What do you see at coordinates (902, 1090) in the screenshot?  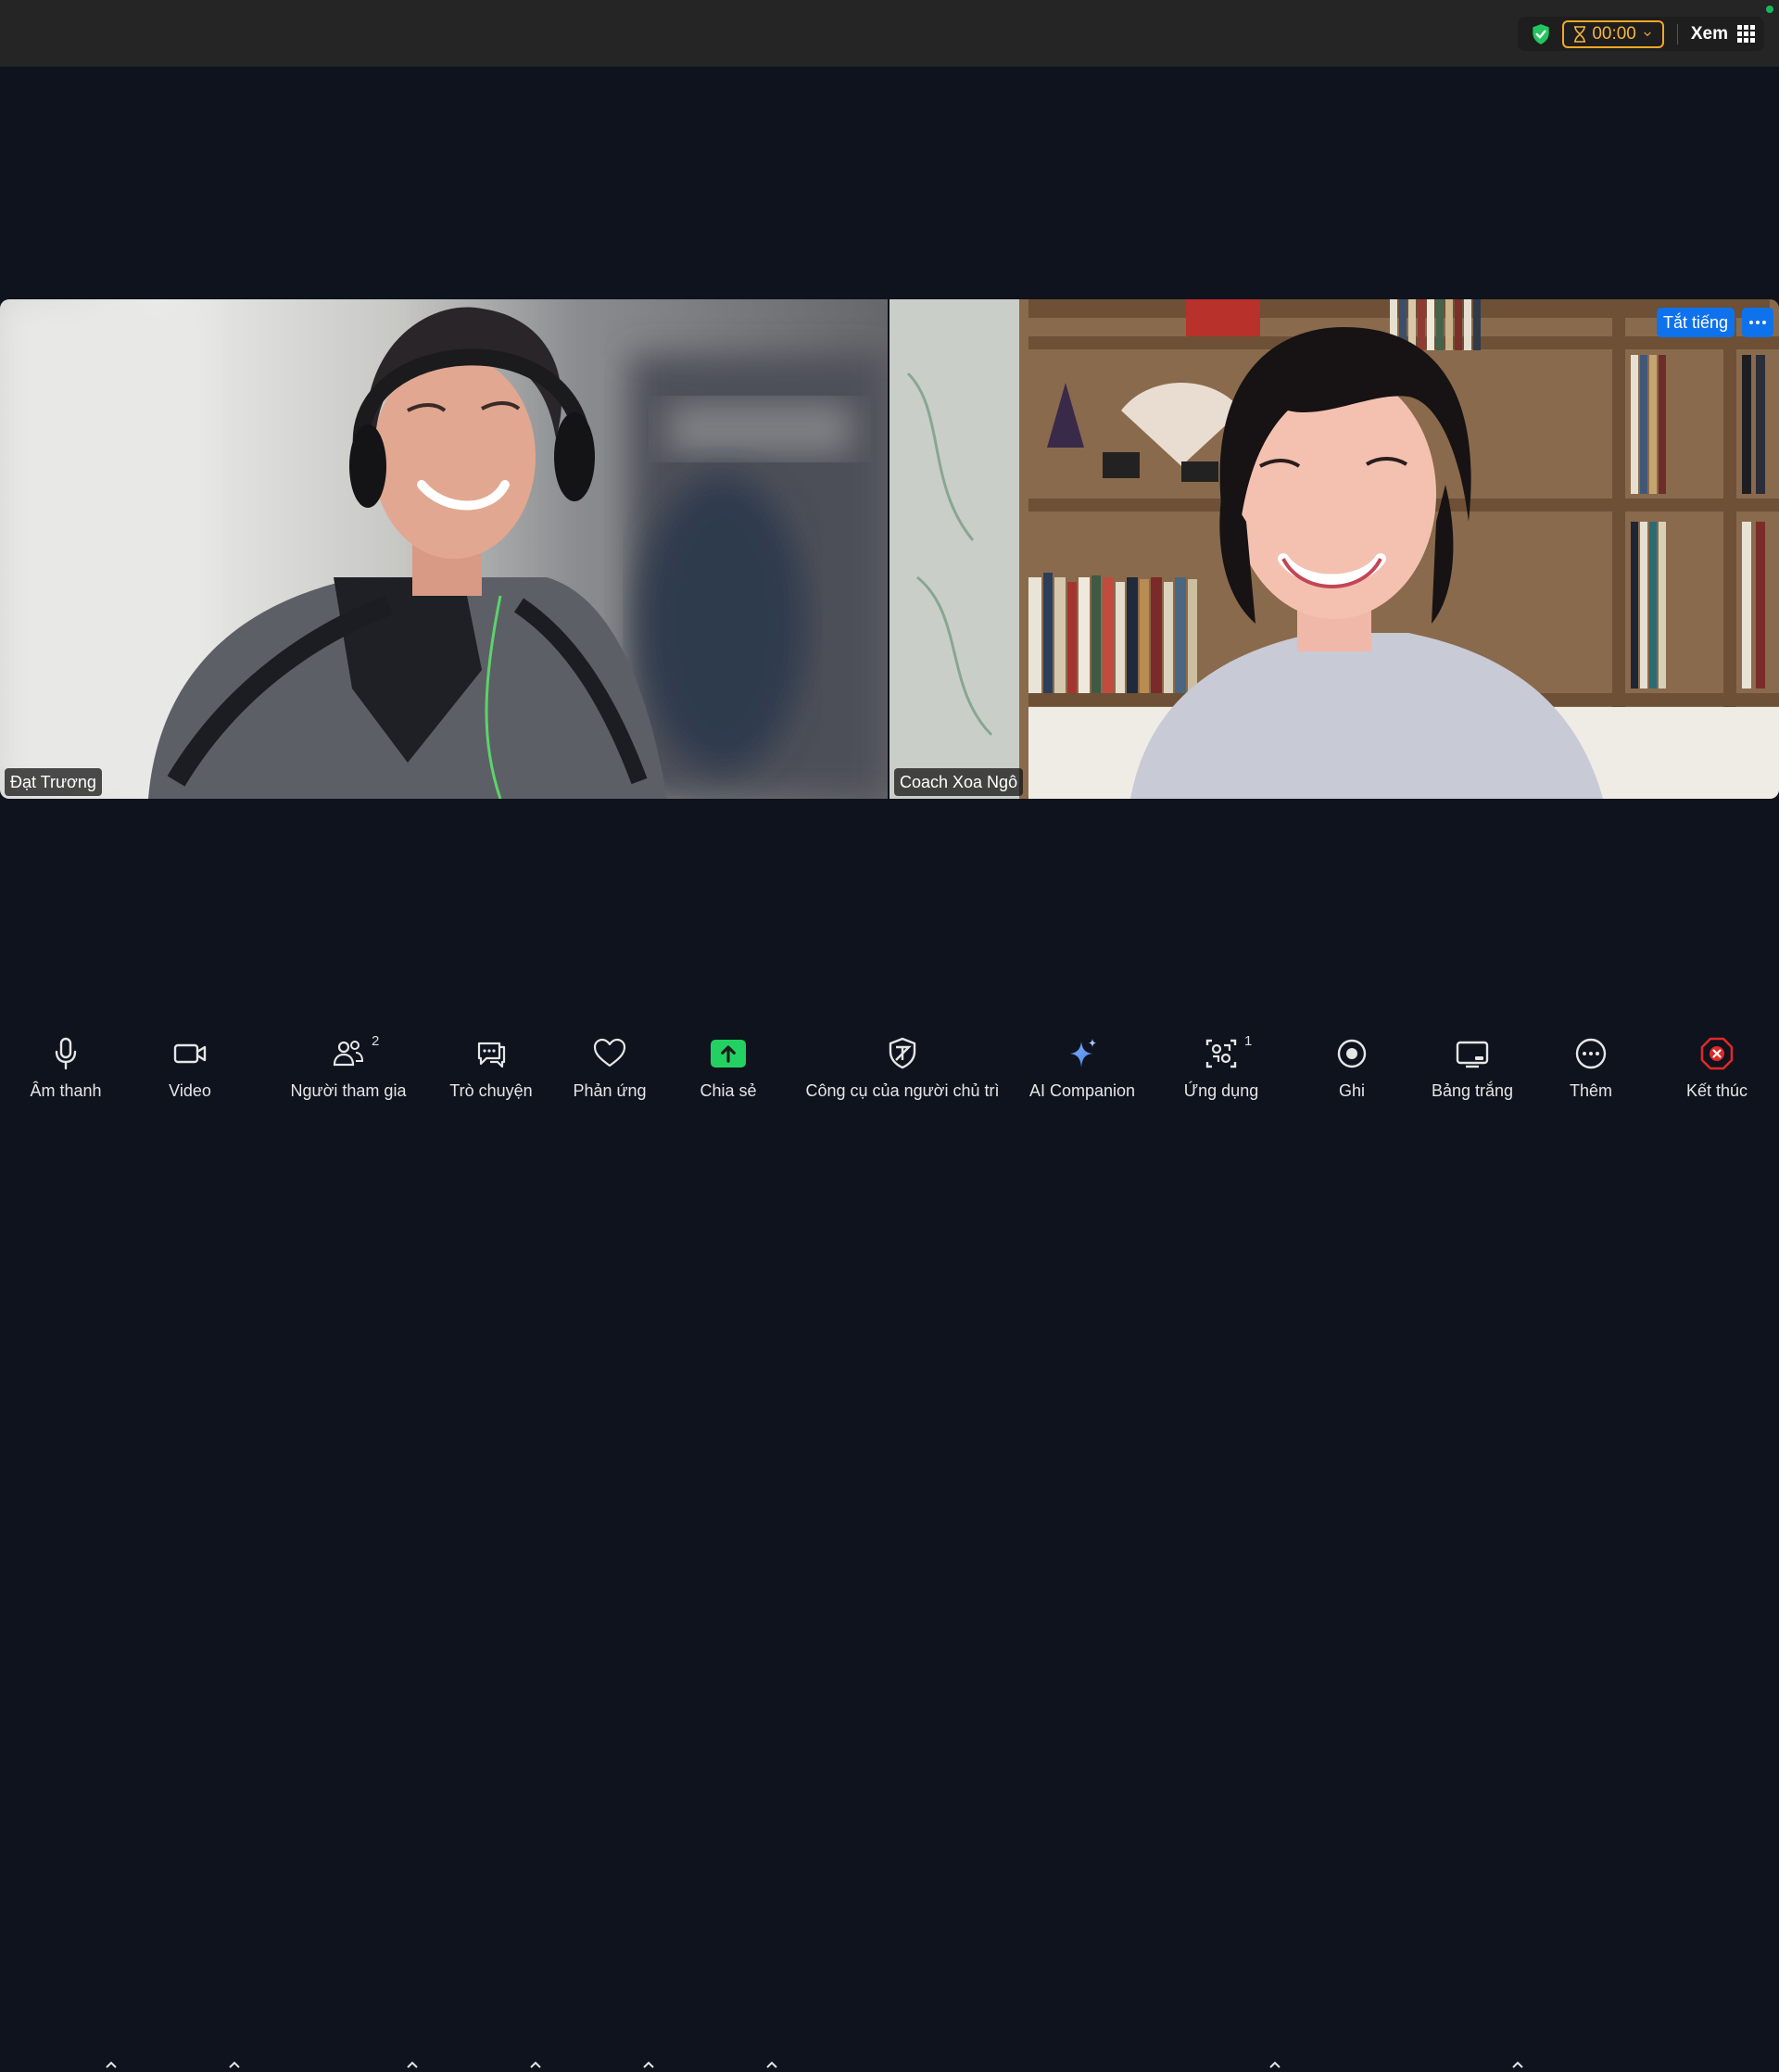 I see `host-tools-label: Công cụ của người chủ trì` at bounding box center [902, 1090].